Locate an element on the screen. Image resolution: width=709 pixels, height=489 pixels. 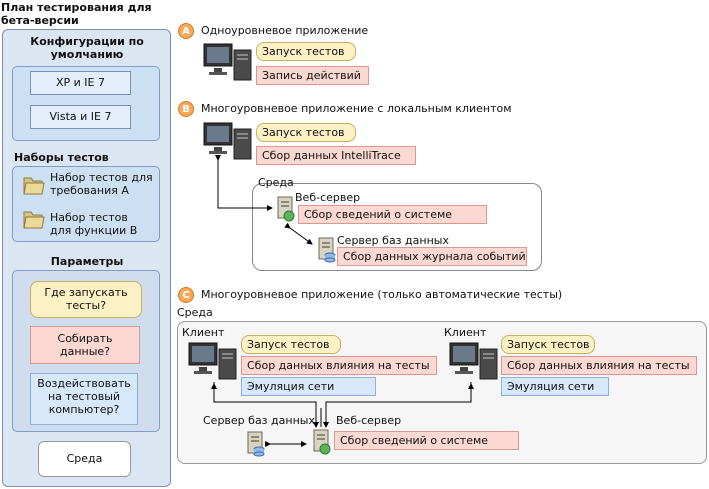
c-client1-web-connector is located at coordinates (266, 405).